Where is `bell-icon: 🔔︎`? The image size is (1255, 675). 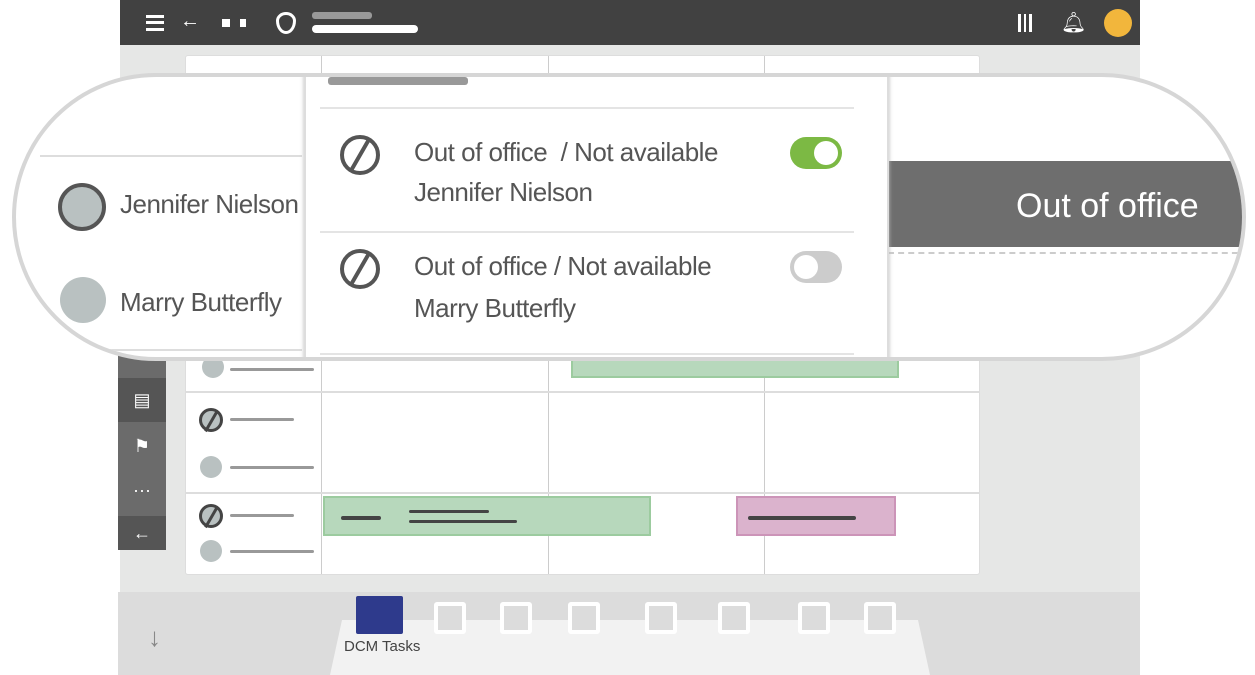
bell-icon: 🔔︎ is located at coordinates (1073, 22).